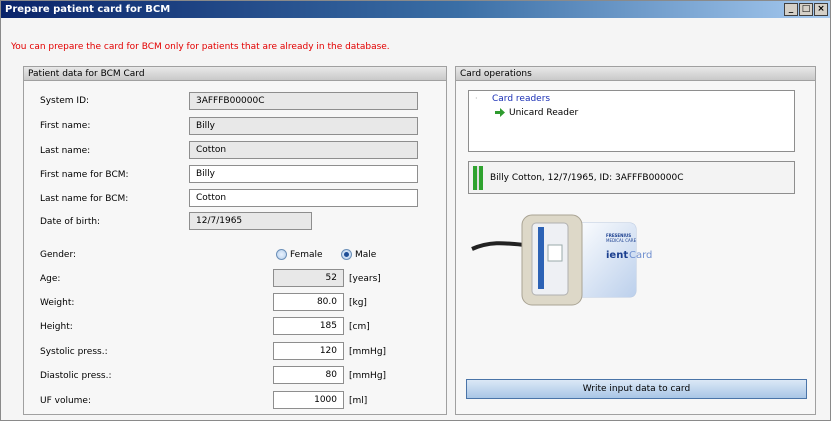  What do you see at coordinates (70, 222) in the screenshot?
I see `dob-label: Date of birth:` at bounding box center [70, 222].